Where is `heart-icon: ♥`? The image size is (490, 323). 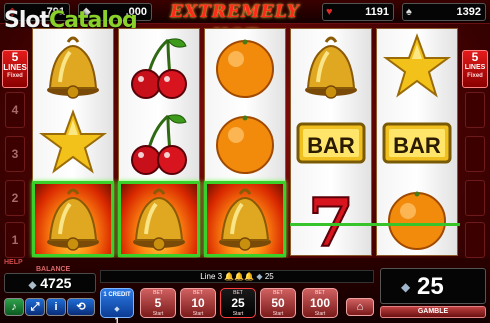
heart-icon: ♥ is located at coordinates (329, 12).